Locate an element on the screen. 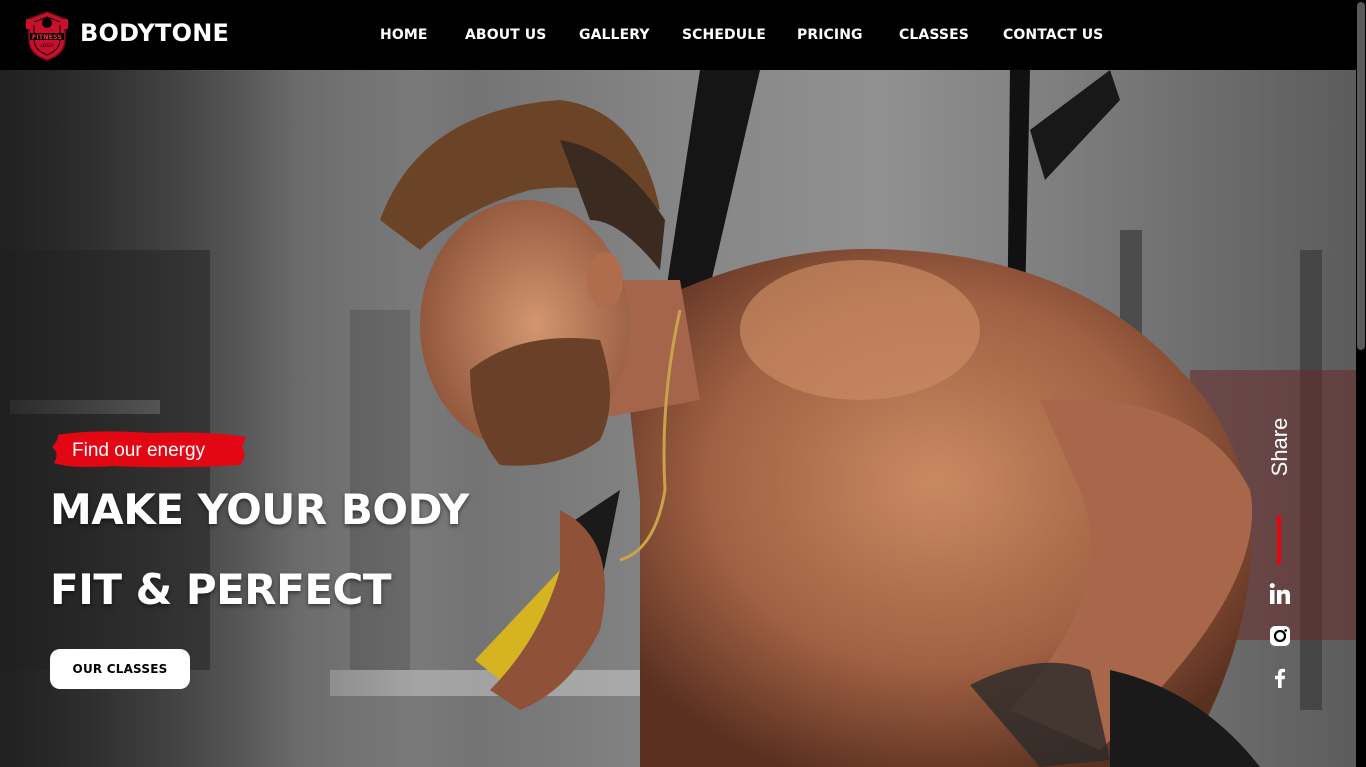 The width and height of the screenshot is (1366, 767). tagline-text: Find our energy is located at coordinates (139, 450).